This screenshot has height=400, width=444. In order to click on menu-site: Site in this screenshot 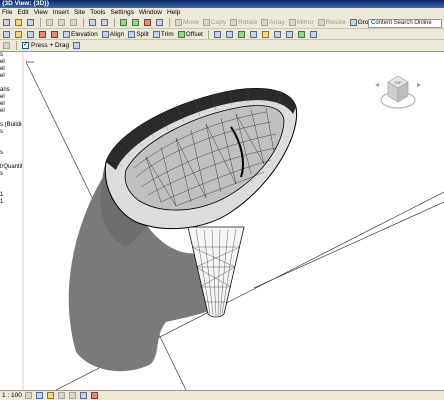, I will do `click(79, 12)`.